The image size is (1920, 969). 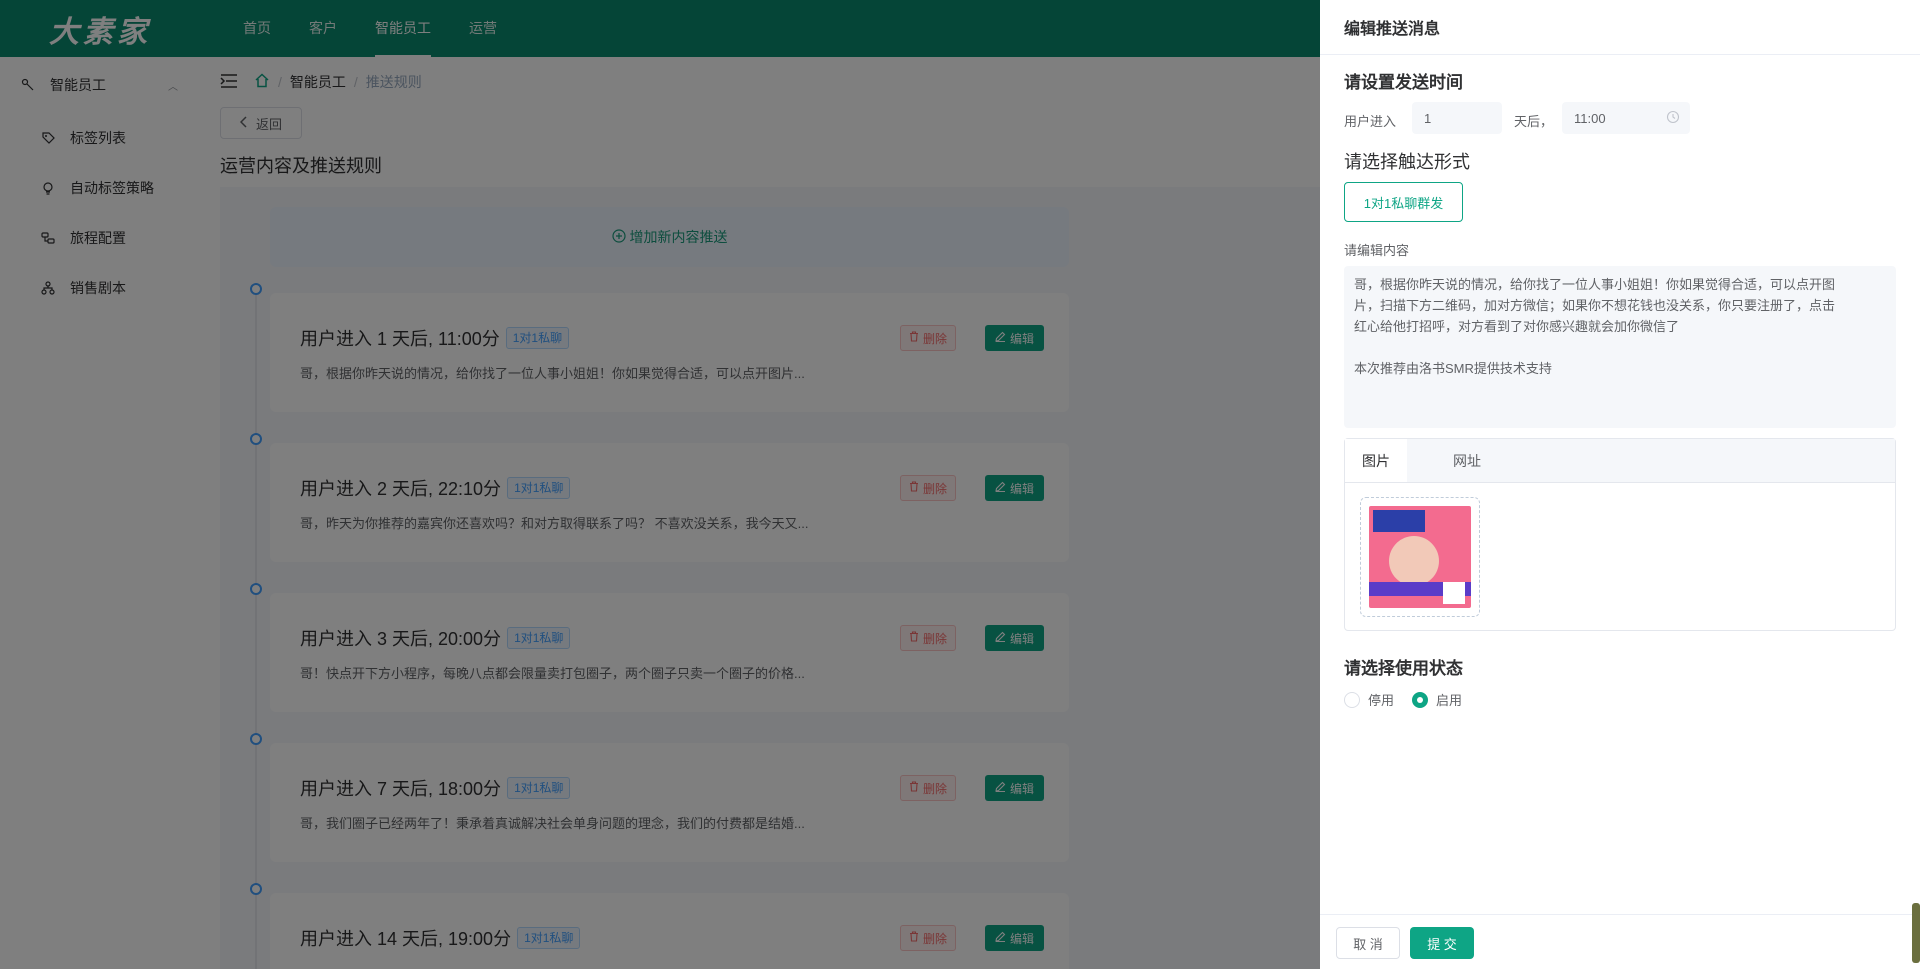 What do you see at coordinates (1381, 700) in the screenshot?
I see `radio-label: 停用` at bounding box center [1381, 700].